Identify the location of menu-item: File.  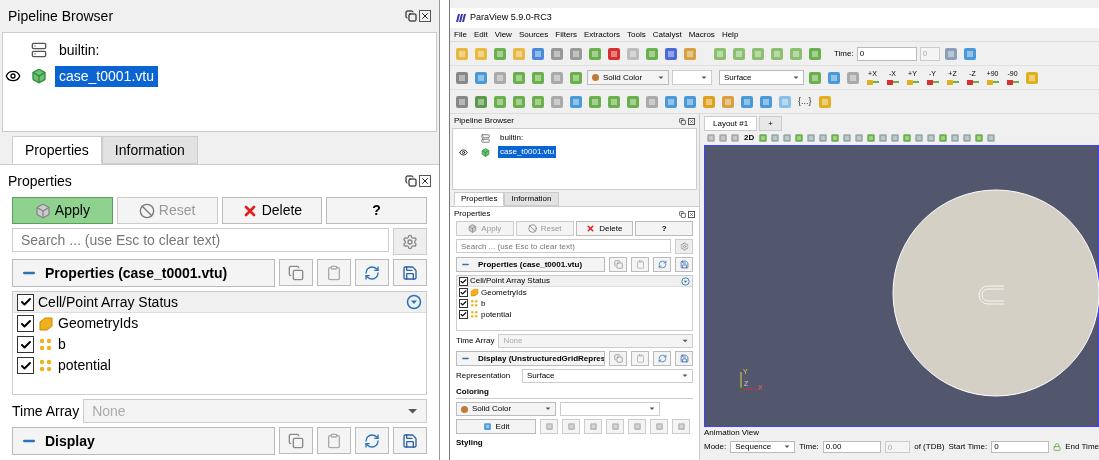
(460, 34).